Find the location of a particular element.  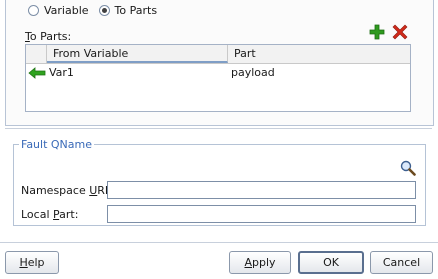

fault-qname-legend: Fault QName is located at coordinates (57, 144).